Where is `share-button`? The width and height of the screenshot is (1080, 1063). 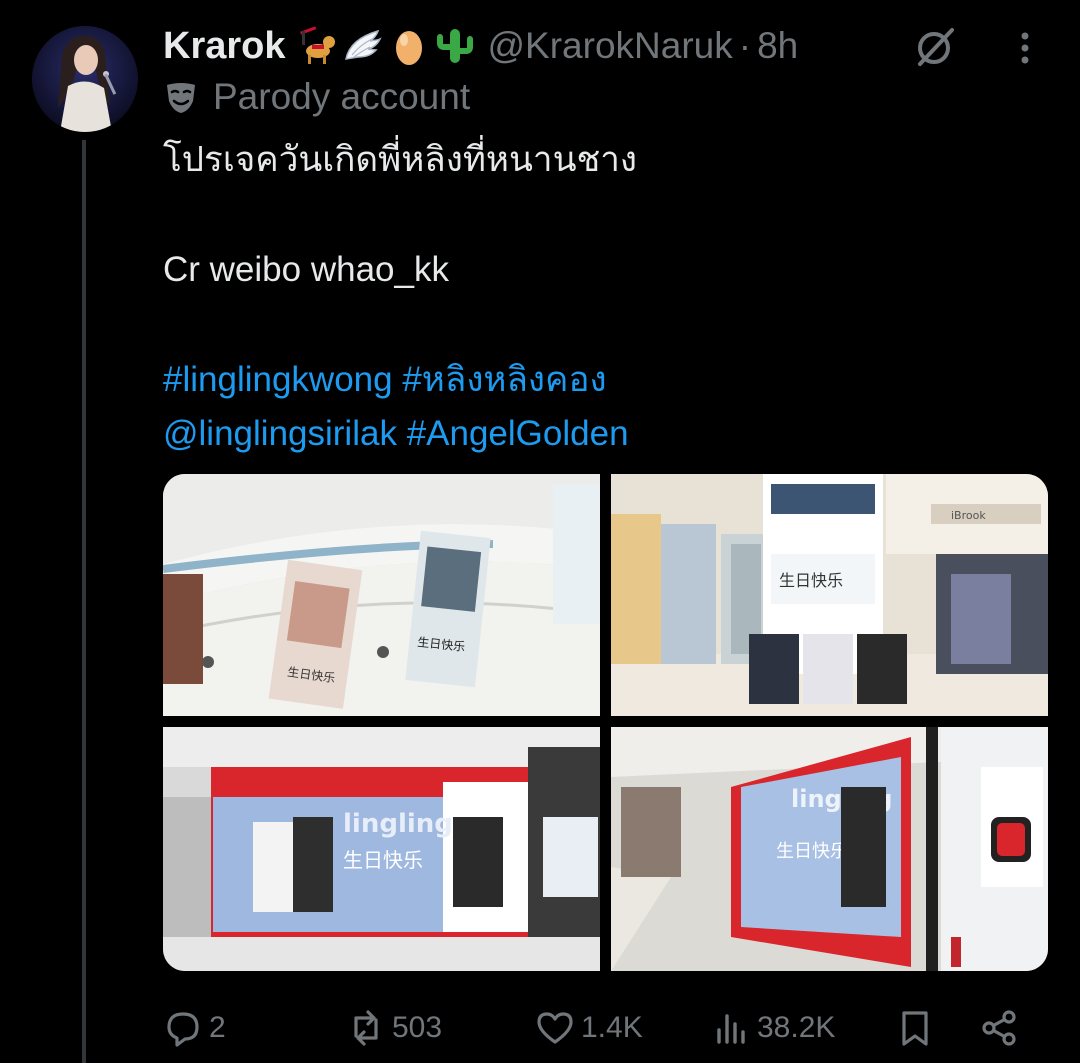 share-button is located at coordinates (1002, 1028).